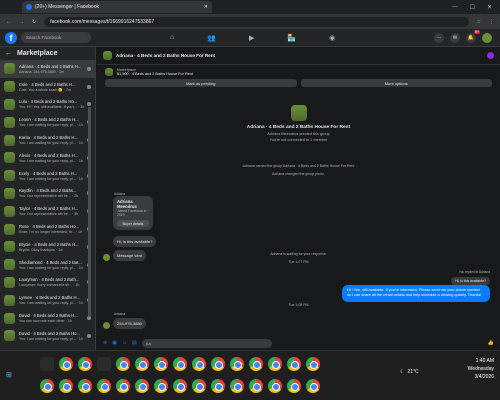  I want to click on conversation-info-icon, so click(490, 55).